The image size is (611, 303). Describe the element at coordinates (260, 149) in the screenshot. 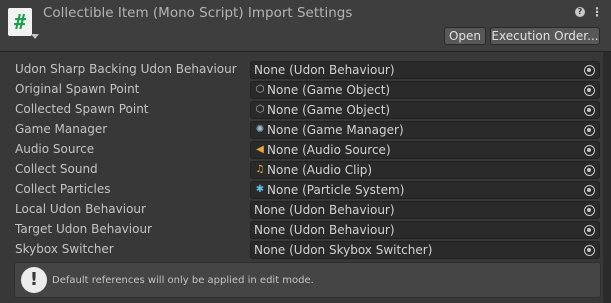

I see `audio-source-icon: ◀` at that location.